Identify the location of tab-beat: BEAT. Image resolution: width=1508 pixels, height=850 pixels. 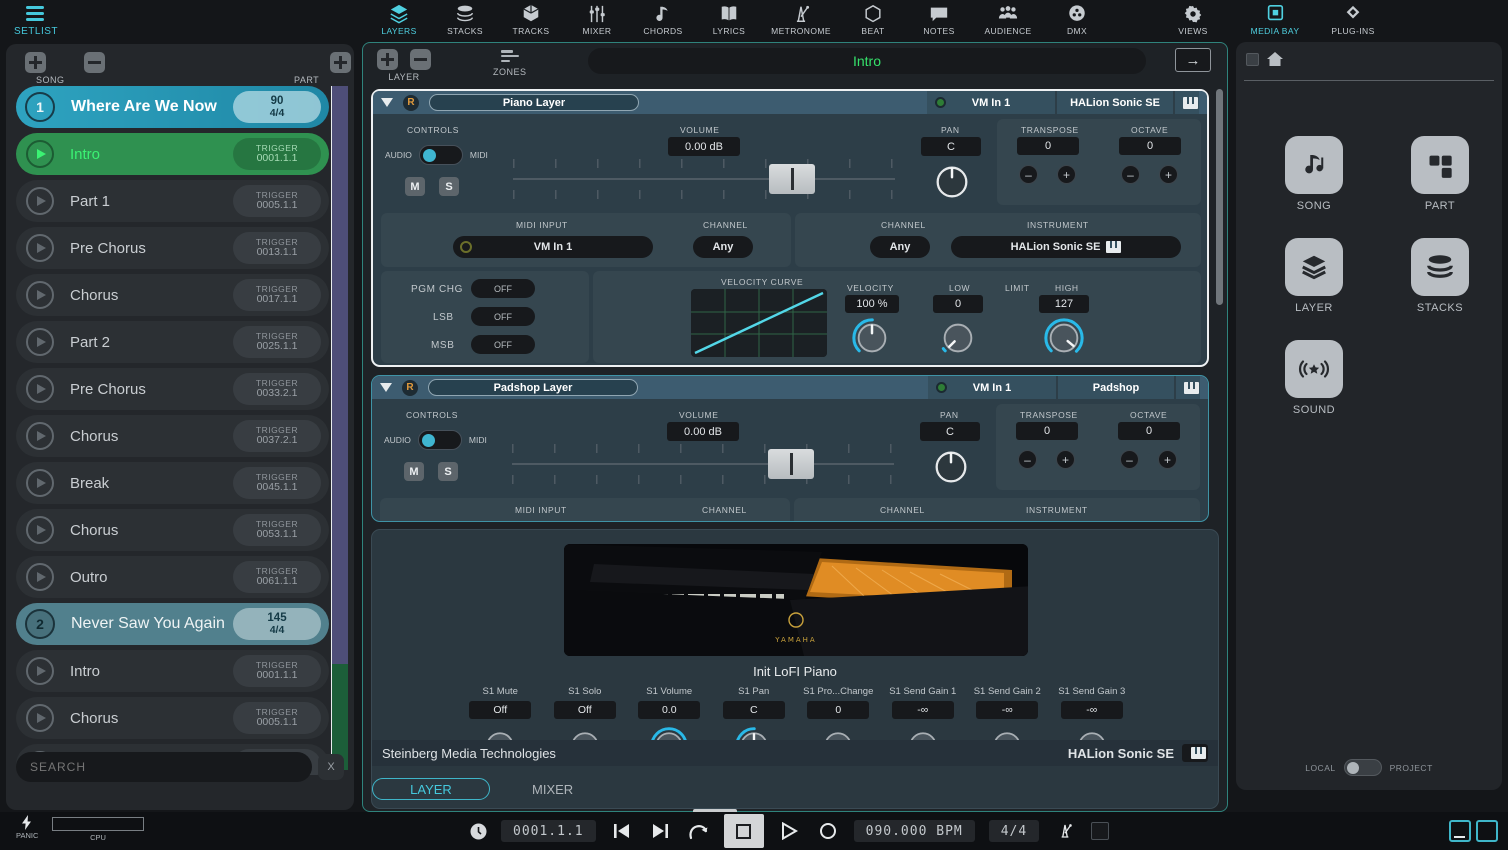
(873, 18).